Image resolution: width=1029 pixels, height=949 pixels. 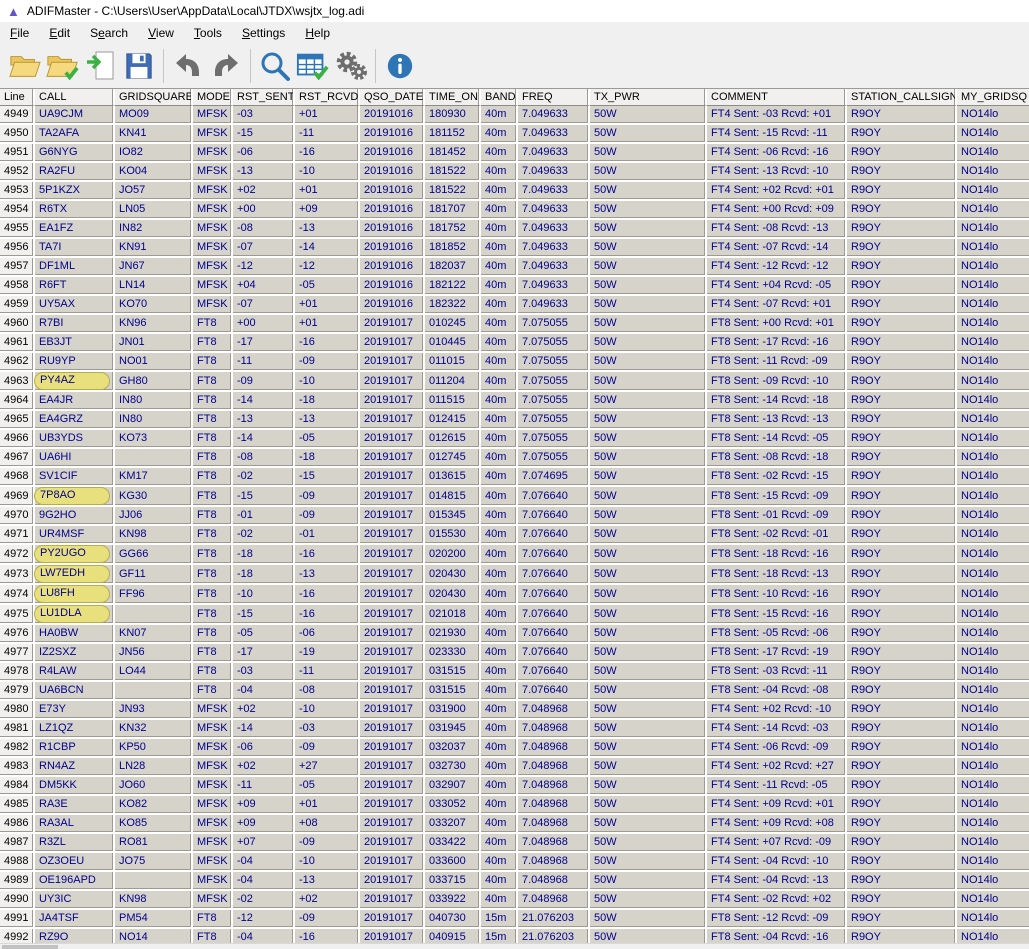 What do you see at coordinates (154, 439) in the screenshot?
I see `cell-gridsquare: KO73` at bounding box center [154, 439].